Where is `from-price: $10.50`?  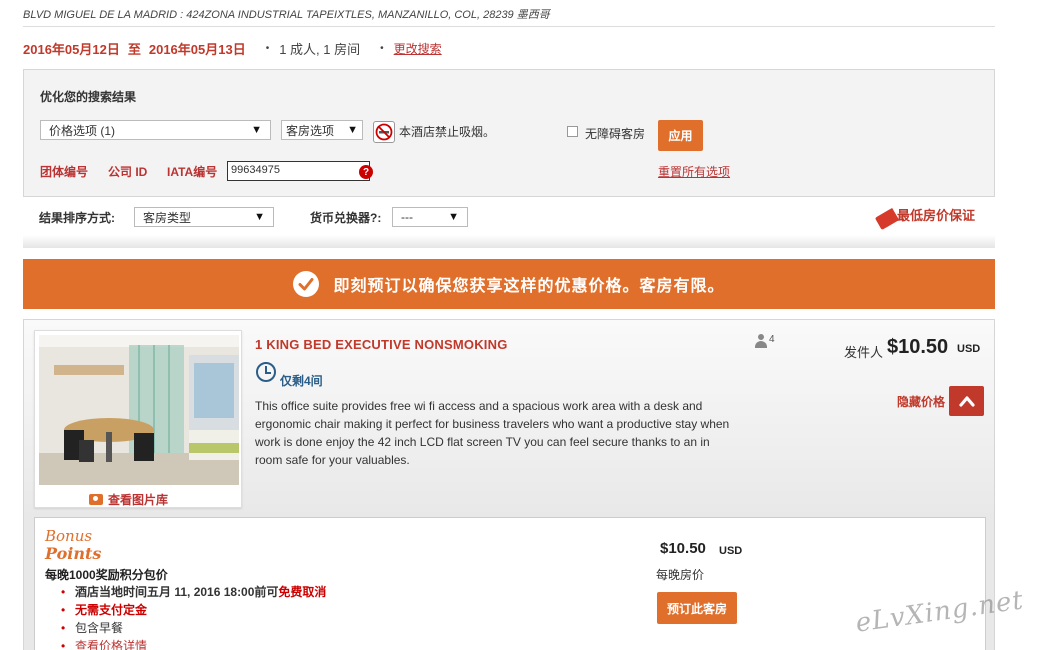 from-price: $10.50 is located at coordinates (918, 347).